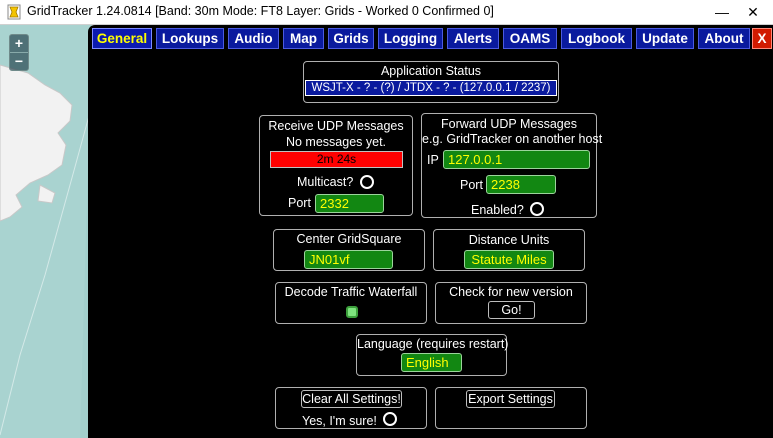 This screenshot has height=438, width=773. I want to click on check-version-box: Check for new version Go!, so click(511, 303).